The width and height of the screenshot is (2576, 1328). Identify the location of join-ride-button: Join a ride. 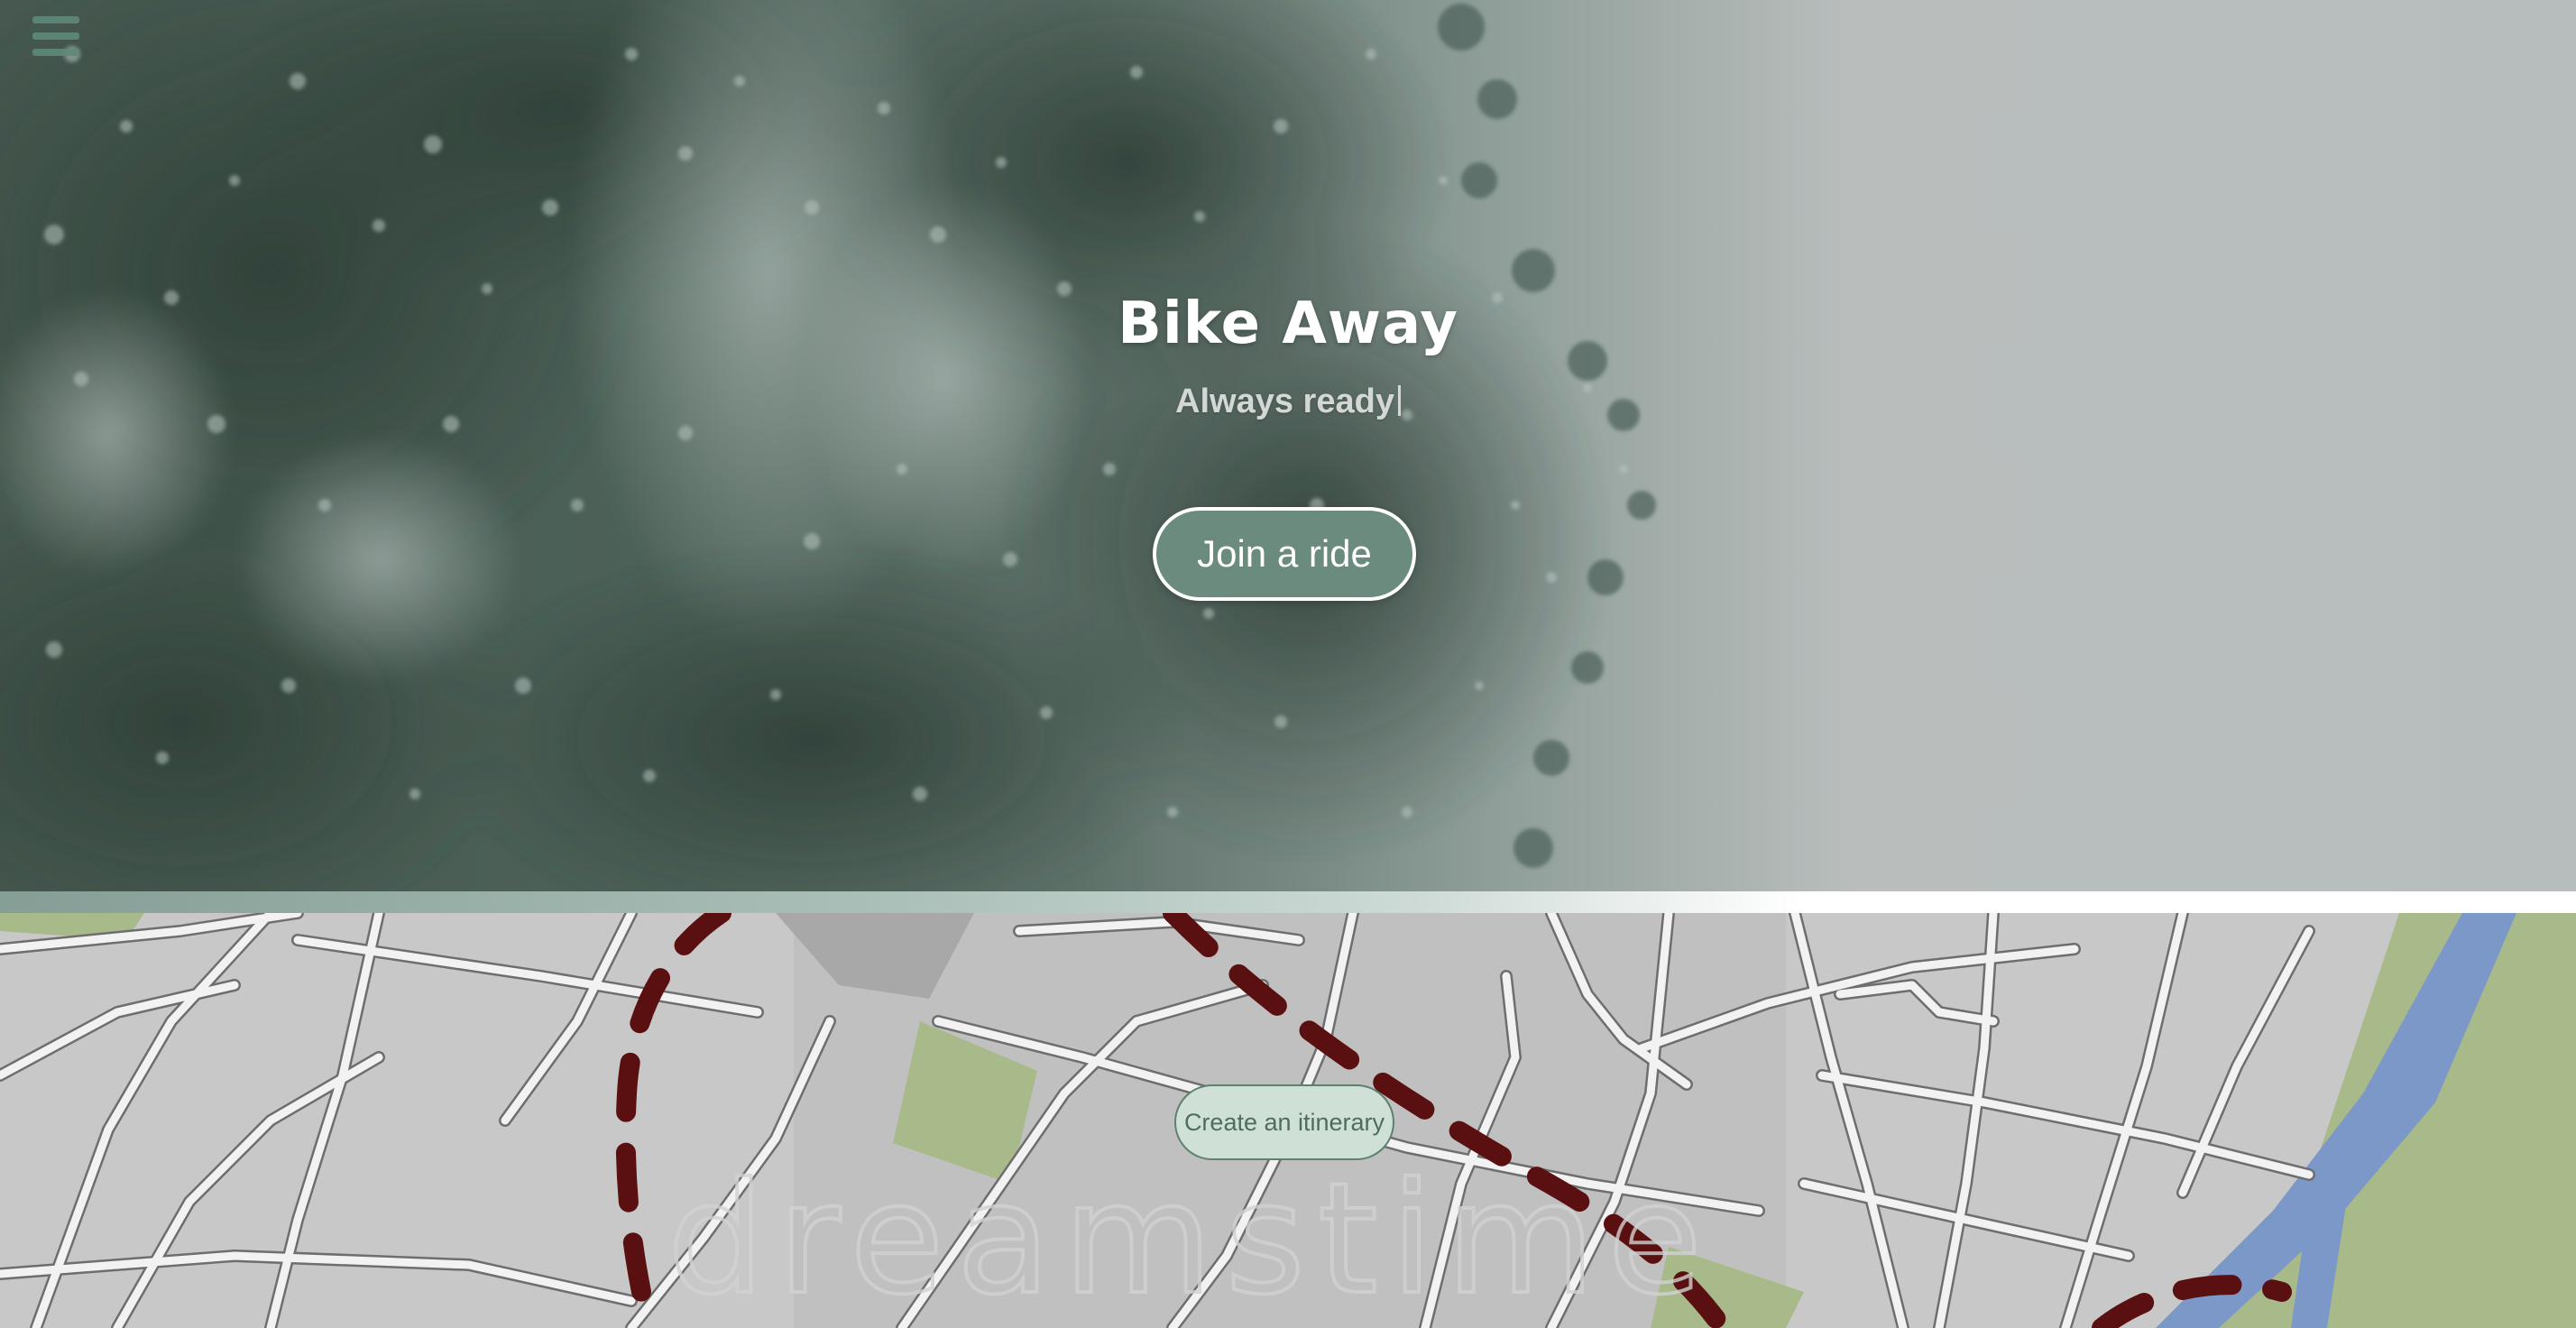
(1284, 554).